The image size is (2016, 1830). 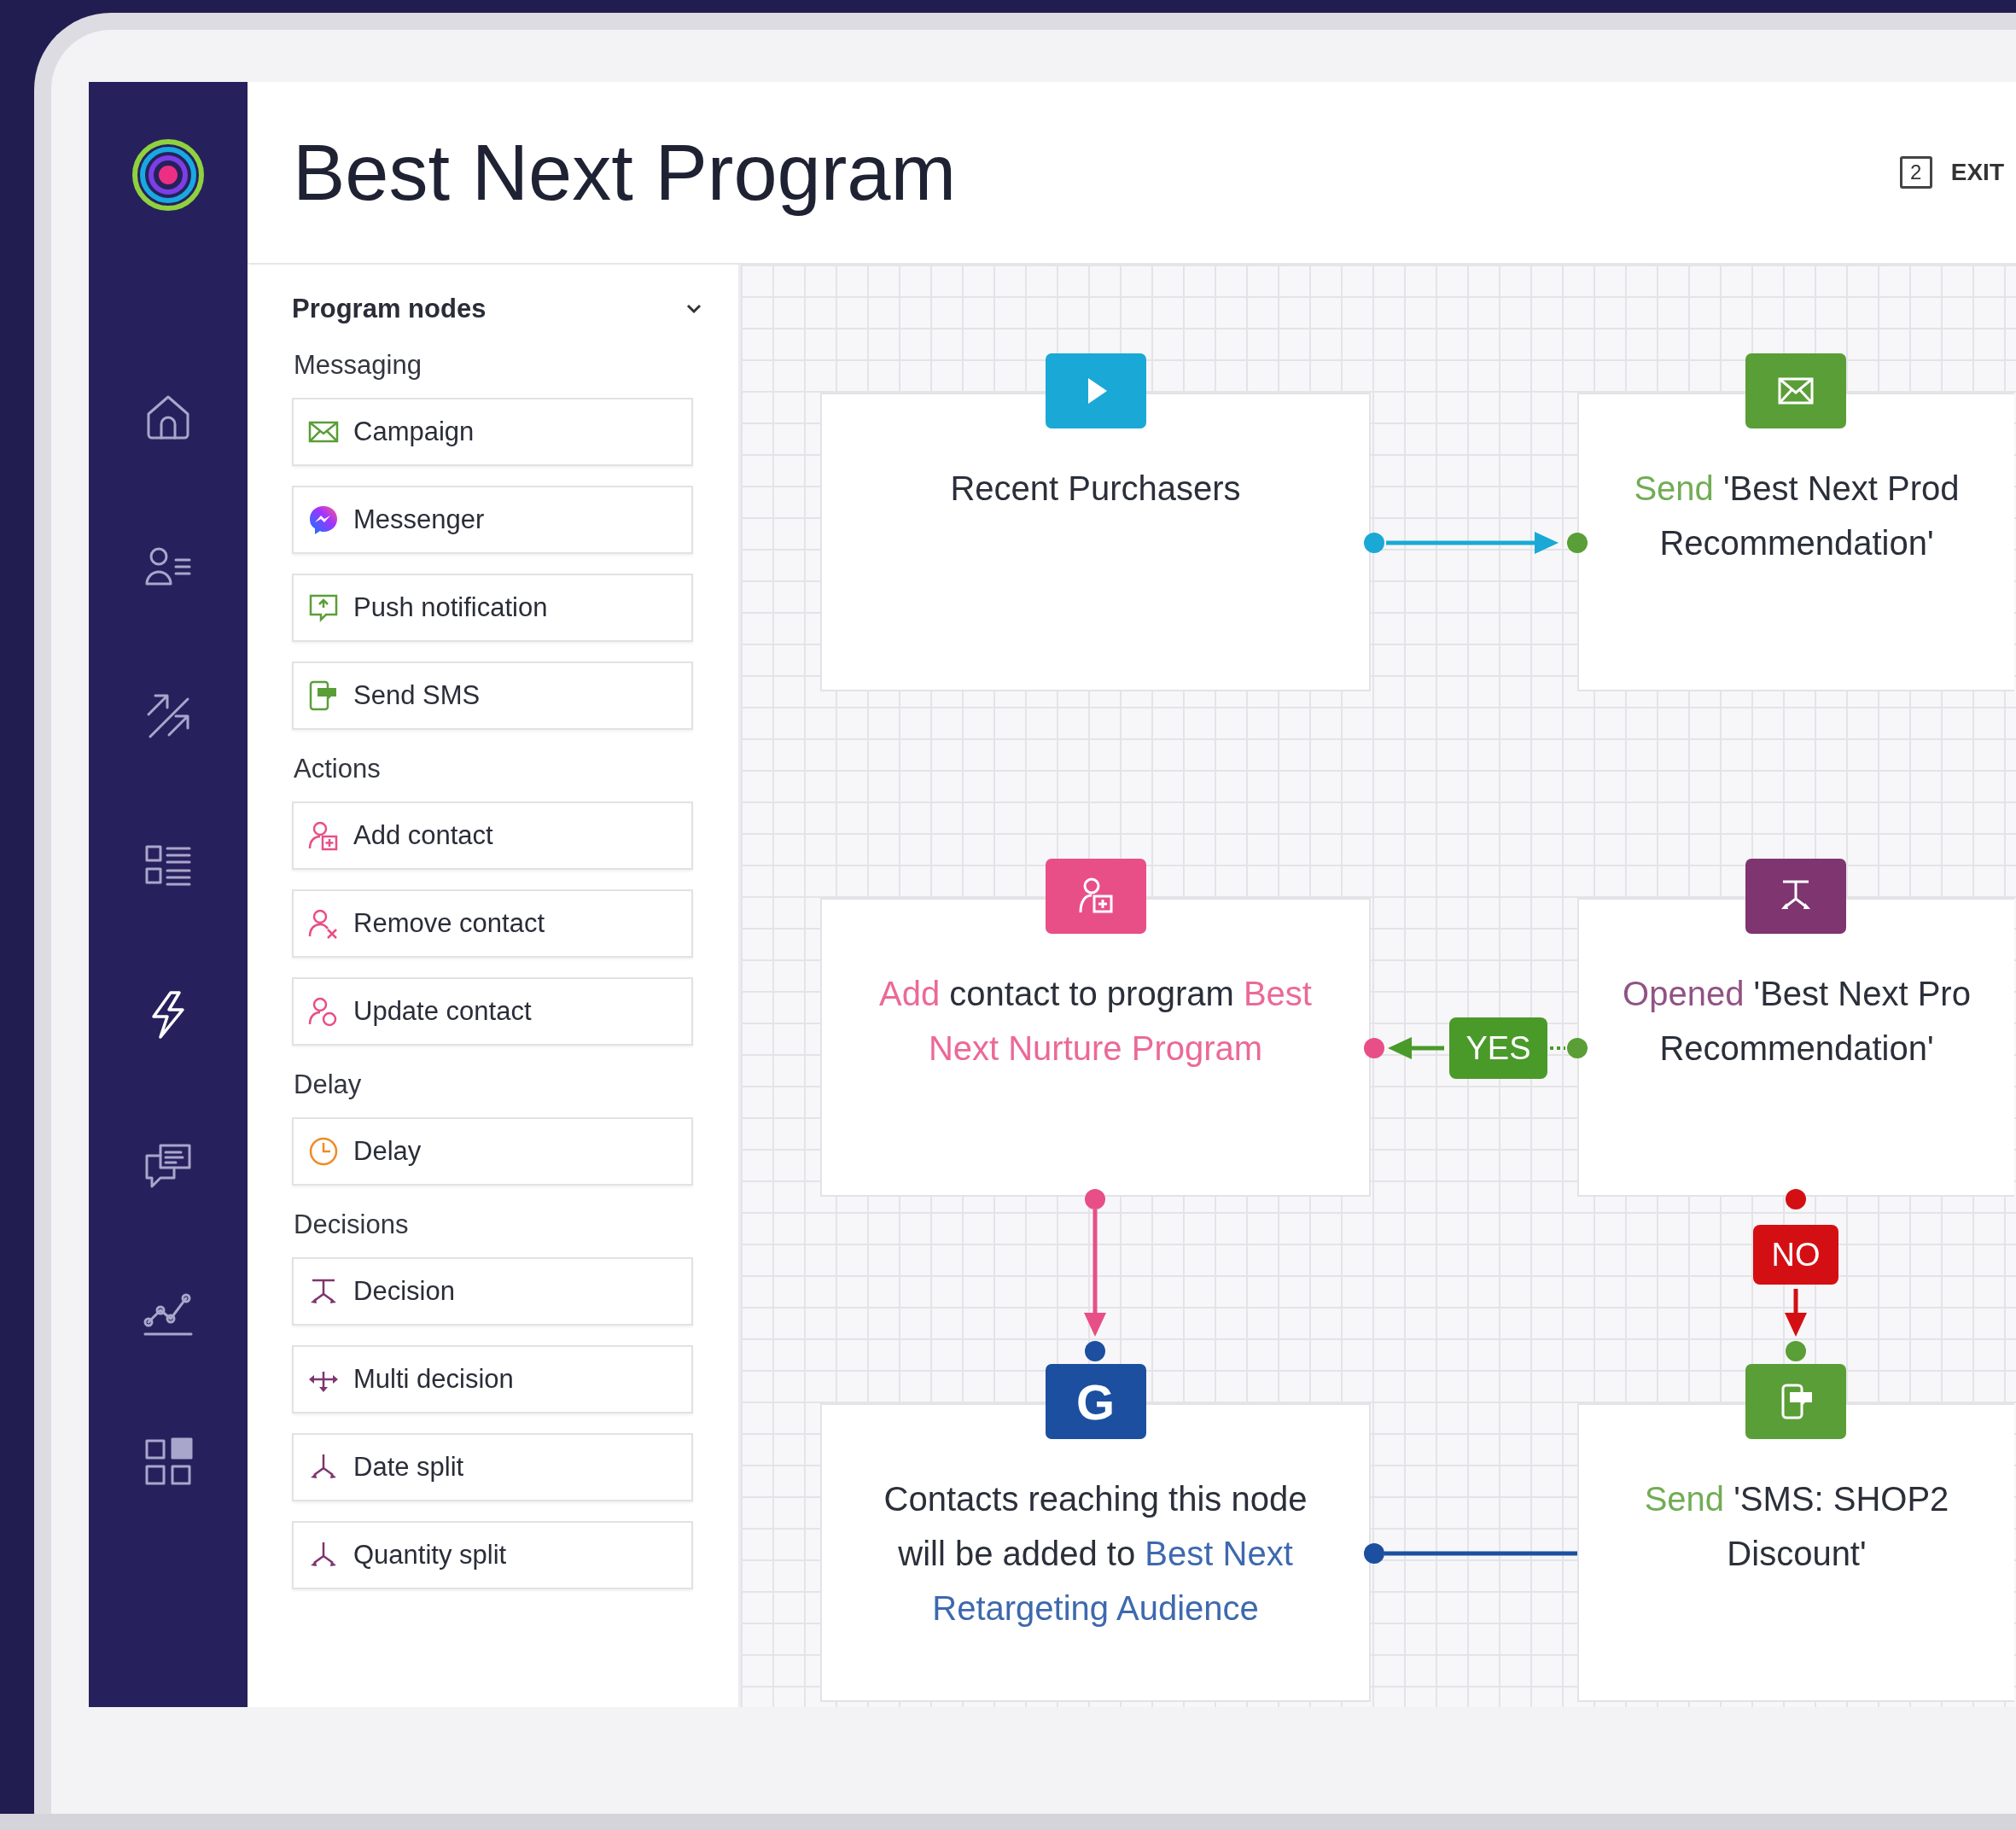 I want to click on node-label: Opened 'Best Next Pro Recommendation', so click(x=1797, y=1021).